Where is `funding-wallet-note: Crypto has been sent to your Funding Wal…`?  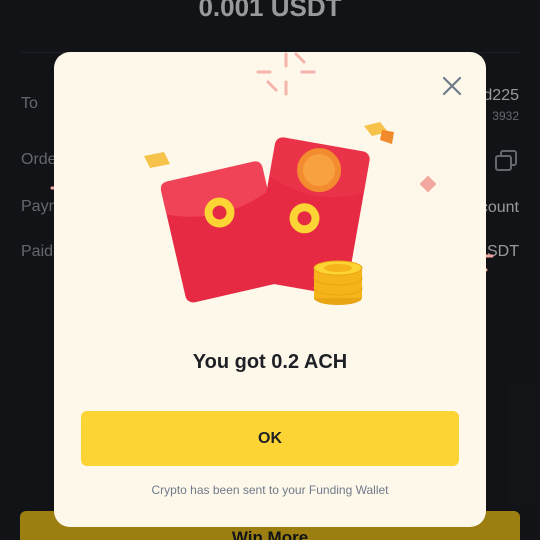
funding-wallet-note: Crypto has been sent to your Funding Wal… is located at coordinates (270, 490).